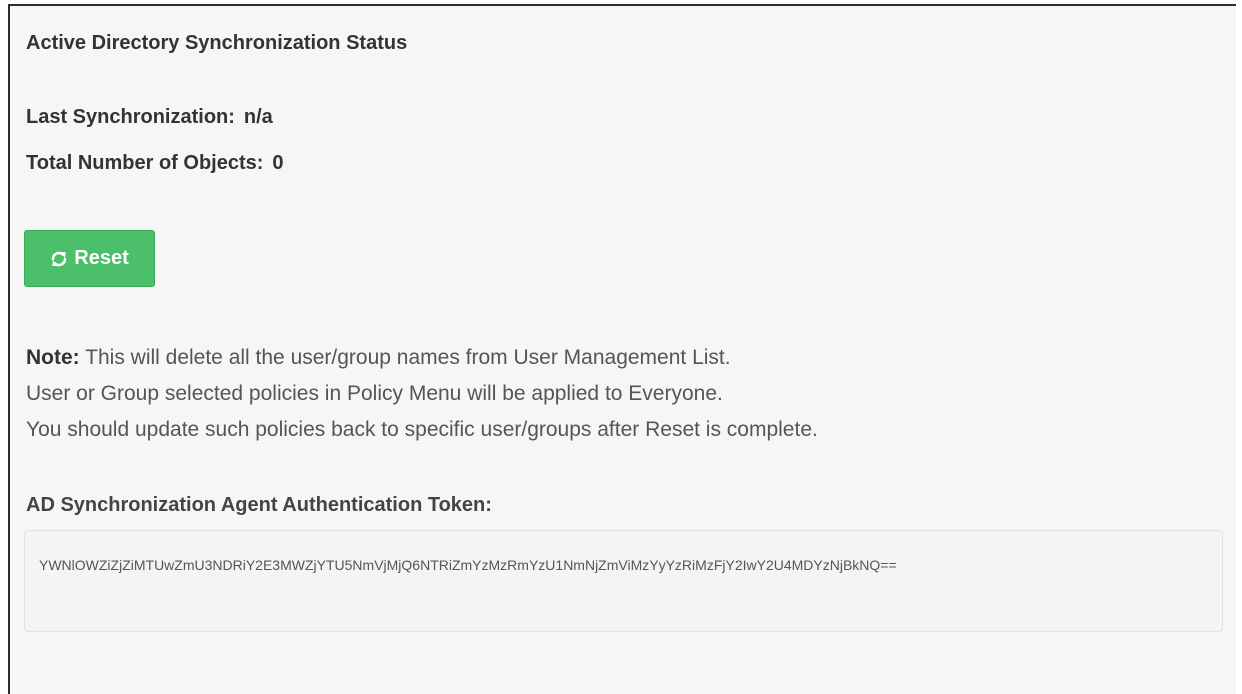 Image resolution: width=1242 pixels, height=694 pixels. Describe the element at coordinates (130, 117) in the screenshot. I see `last-sync-label: Last Synchronization:` at that location.